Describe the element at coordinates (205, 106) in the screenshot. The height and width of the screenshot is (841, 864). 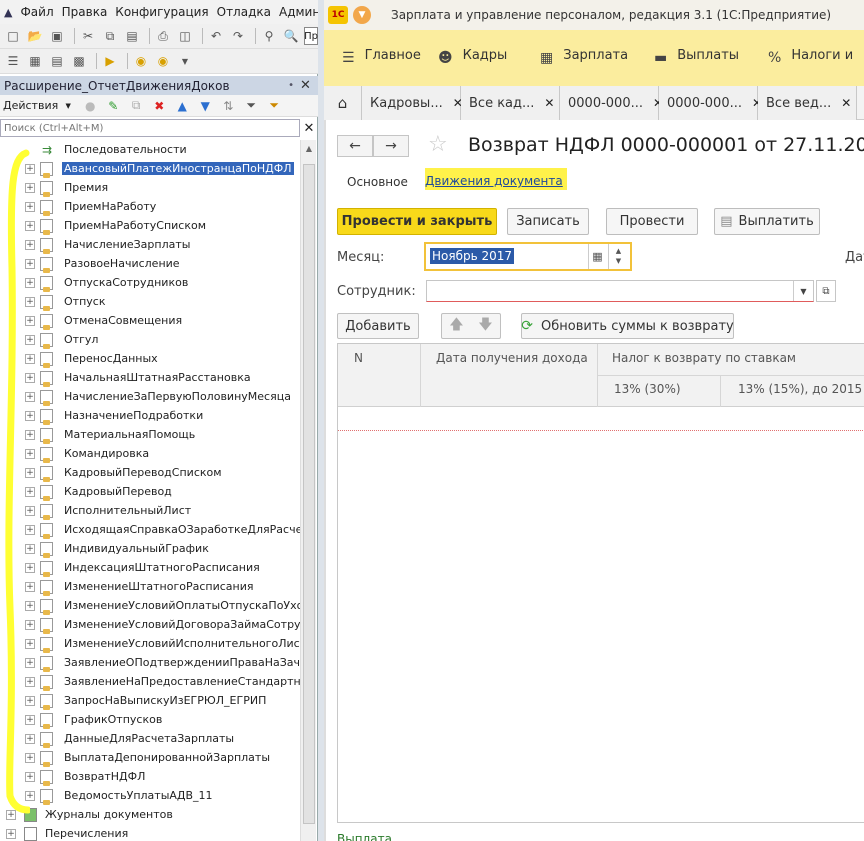
I see `move-down-icon: ▼` at that location.